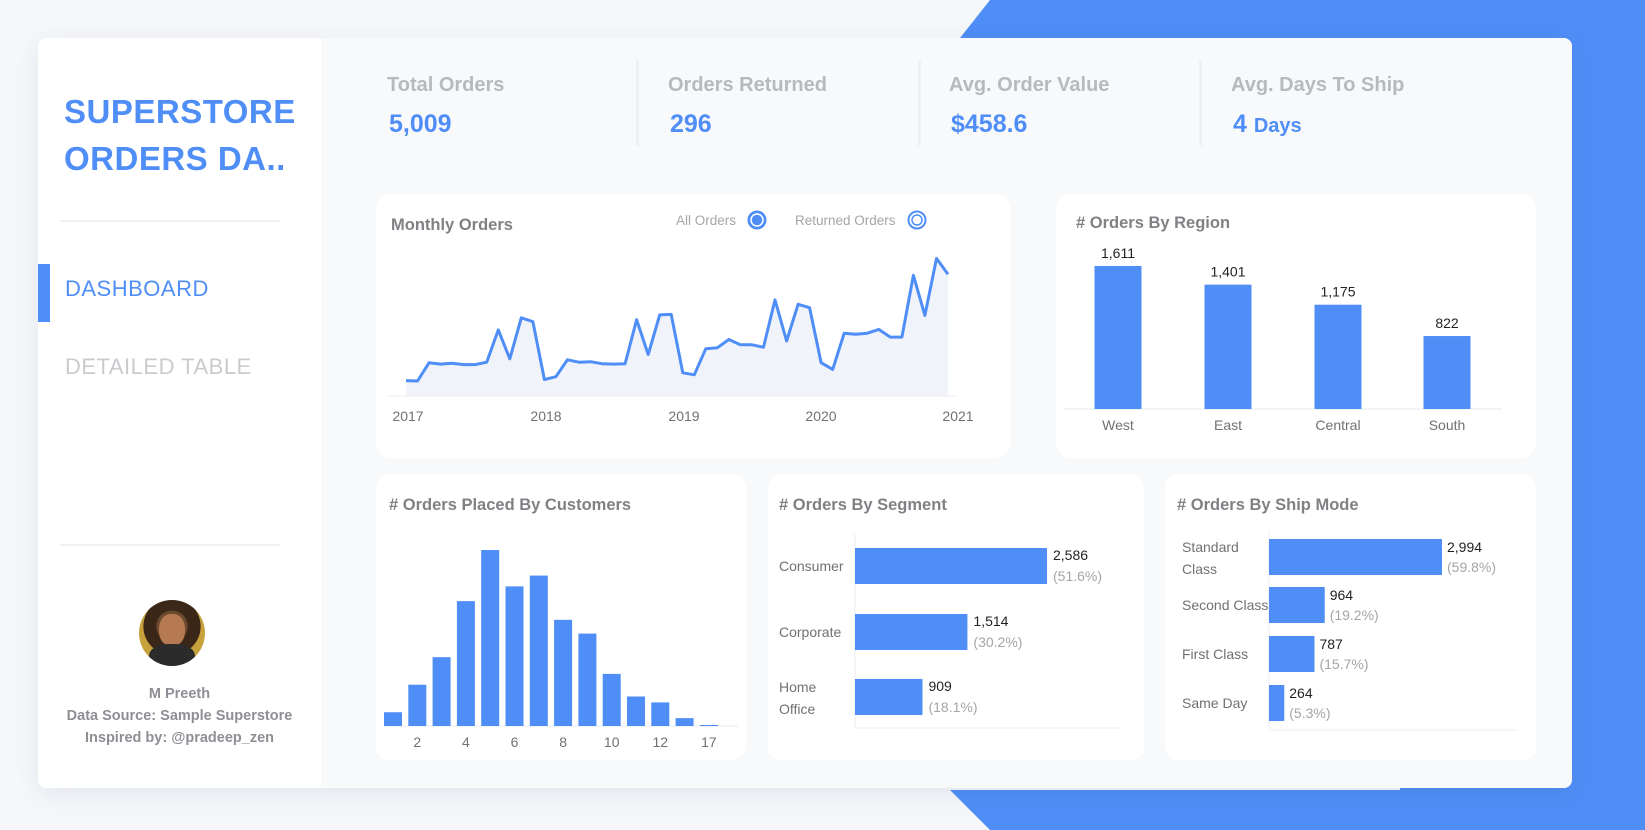 The width and height of the screenshot is (1645, 830). What do you see at coordinates (989, 124) in the screenshot?
I see `kpi-value: $458.6` at bounding box center [989, 124].